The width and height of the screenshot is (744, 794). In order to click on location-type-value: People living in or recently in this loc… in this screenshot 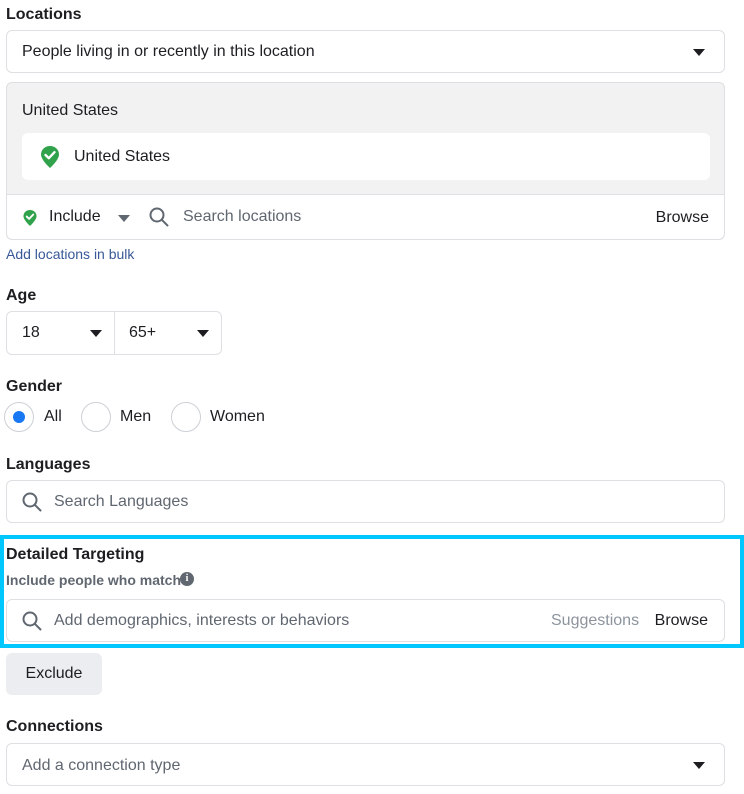, I will do `click(168, 51)`.